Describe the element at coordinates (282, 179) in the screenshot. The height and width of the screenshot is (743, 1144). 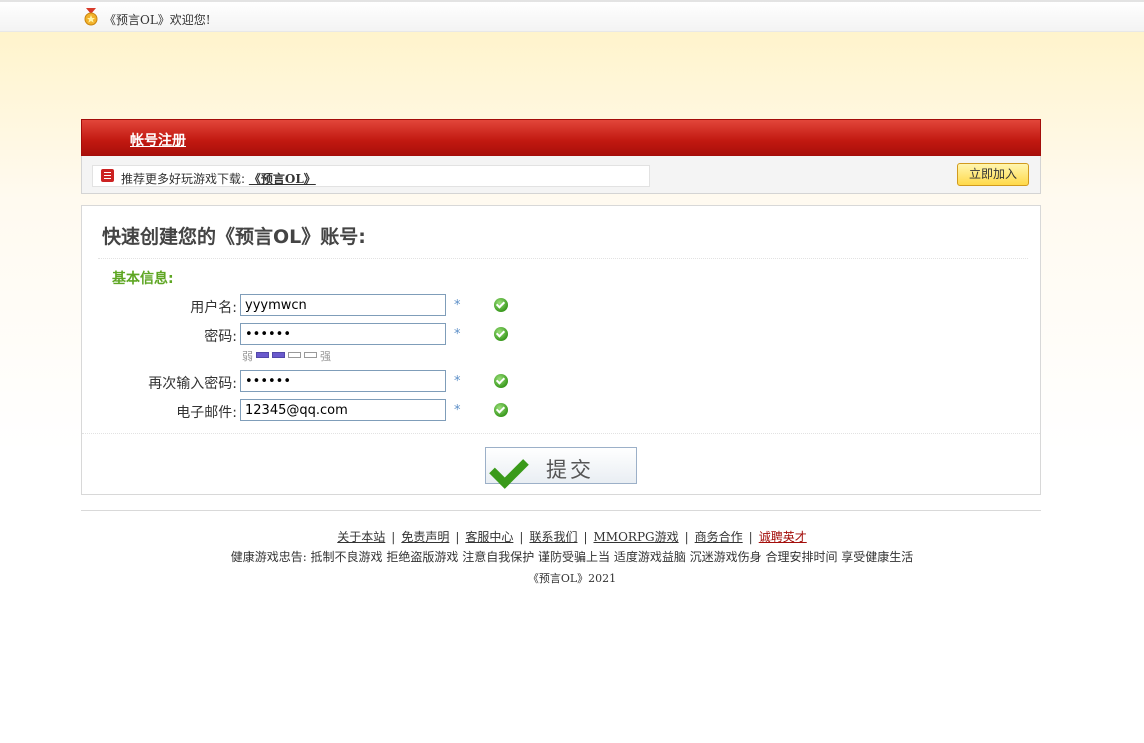
I see `recommend-game-link: 《预言OL》` at that location.